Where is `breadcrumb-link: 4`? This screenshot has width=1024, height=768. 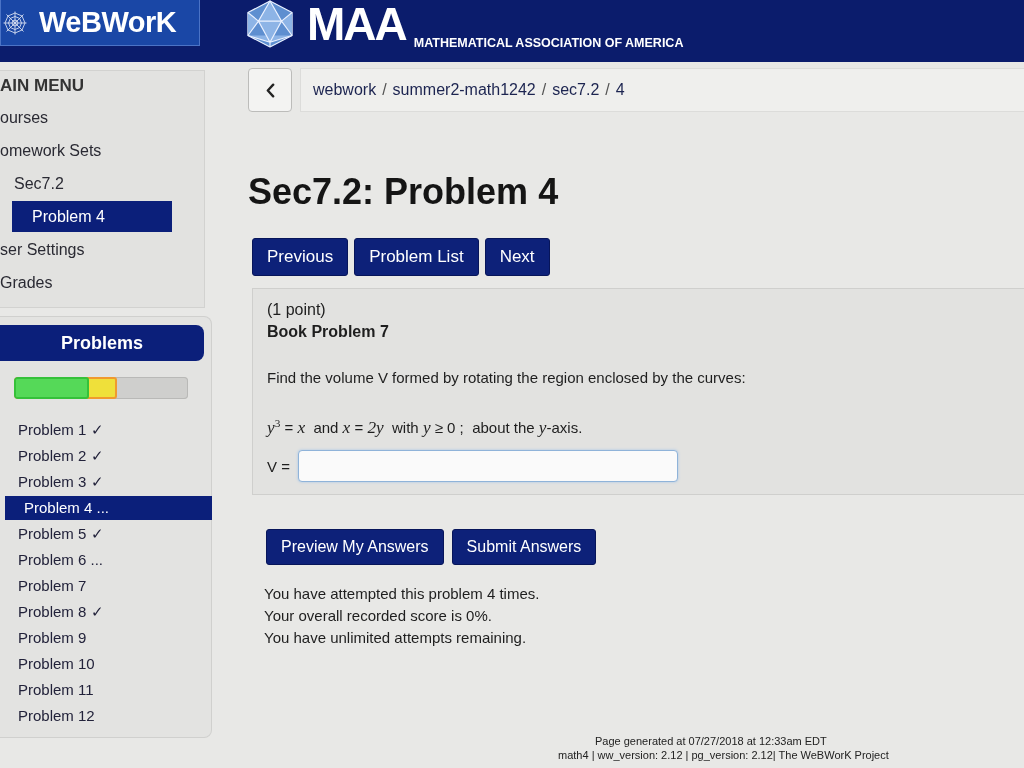
breadcrumb-link: 4 is located at coordinates (620, 90).